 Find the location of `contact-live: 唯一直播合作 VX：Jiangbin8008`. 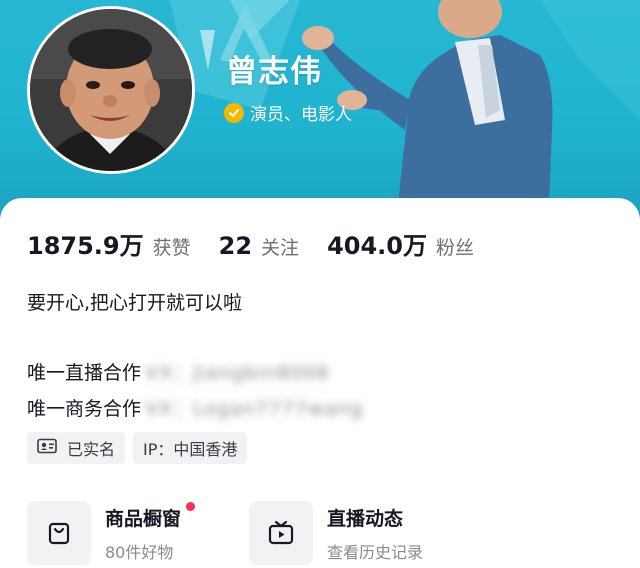

contact-live: 唯一直播合作 VX：Jiangbin8008 is located at coordinates (178, 371).